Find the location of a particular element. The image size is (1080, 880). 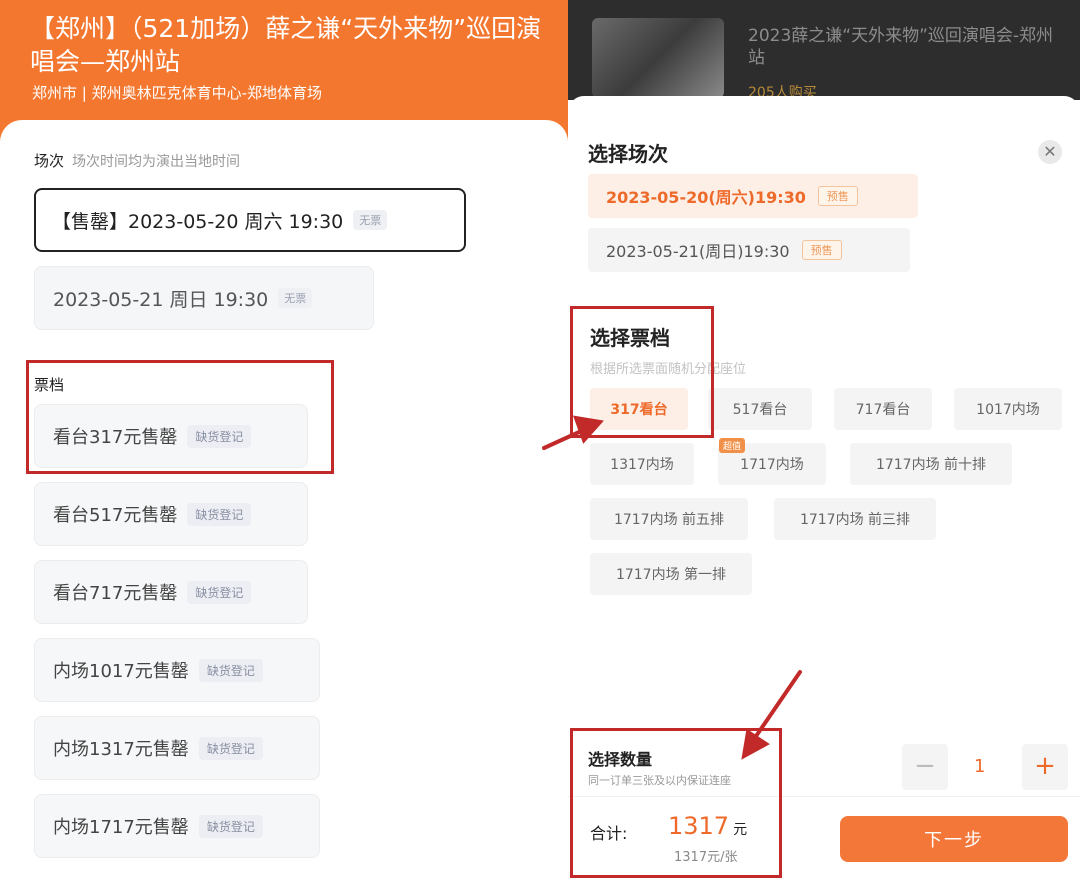

tier-chip-1717-top3: 1717内场 前三排 is located at coordinates (855, 519).